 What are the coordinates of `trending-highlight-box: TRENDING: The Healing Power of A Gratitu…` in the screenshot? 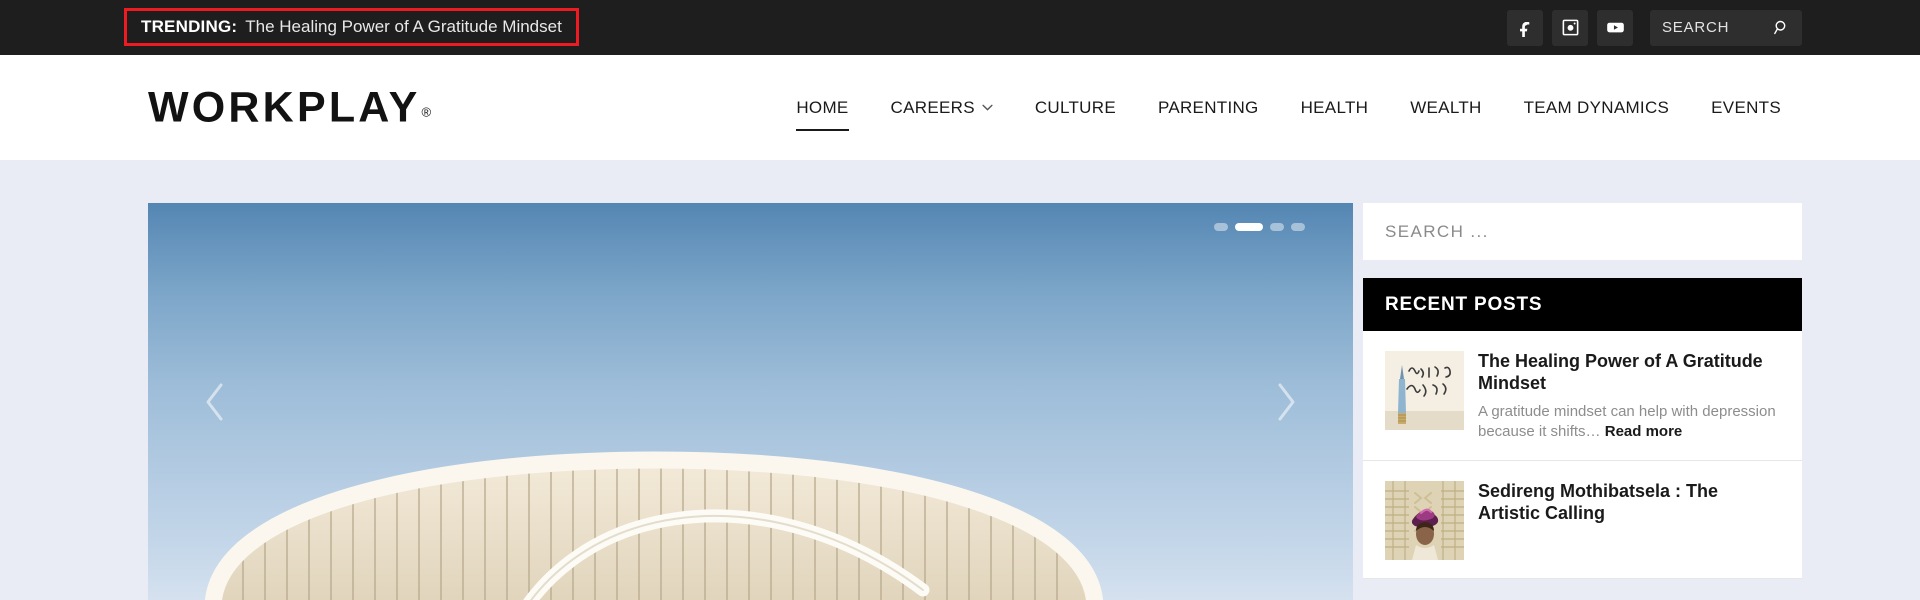 It's located at (351, 27).